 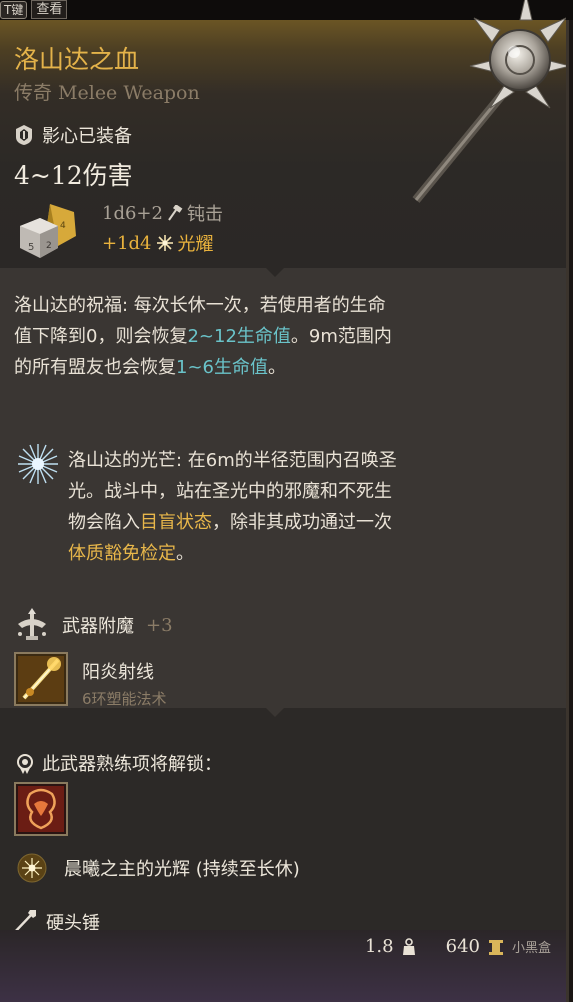 What do you see at coordinates (176, 522) in the screenshot?
I see `blinded-status-link: 目盲状态` at bounding box center [176, 522].